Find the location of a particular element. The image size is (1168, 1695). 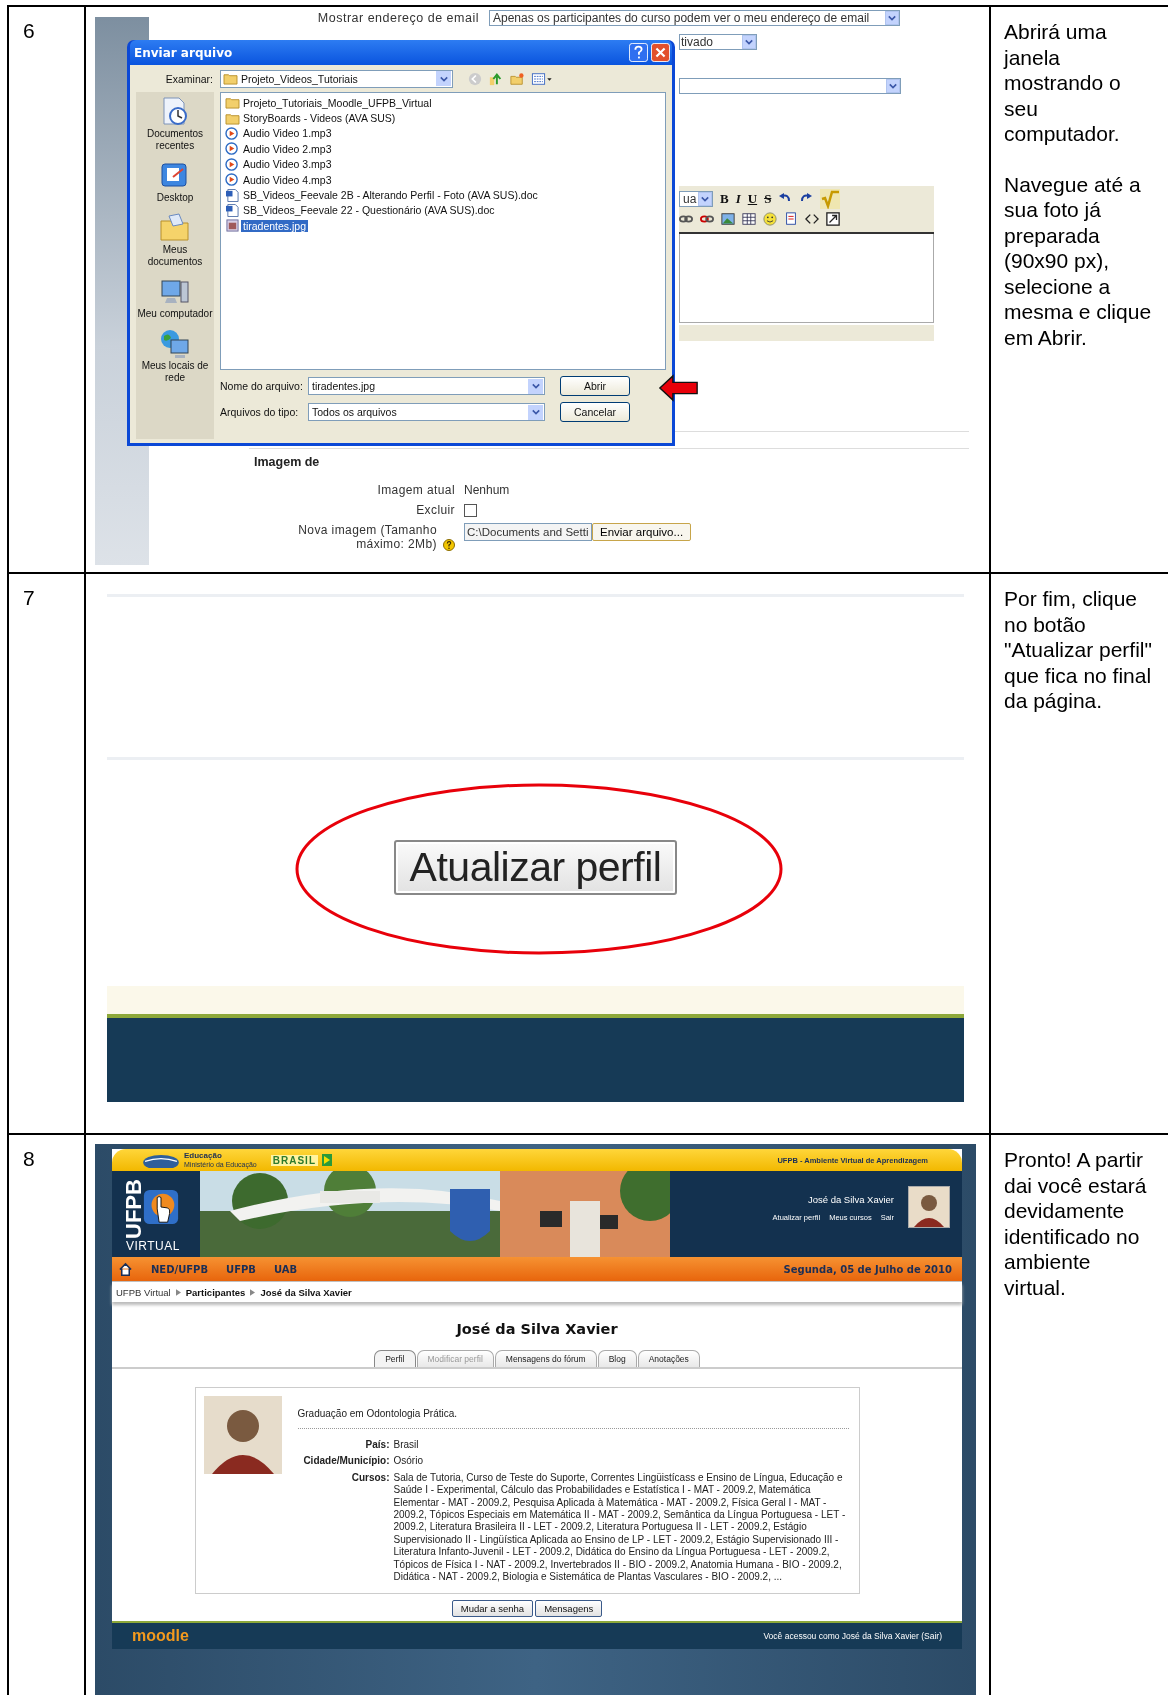

open-button: Abrir is located at coordinates (595, 386).